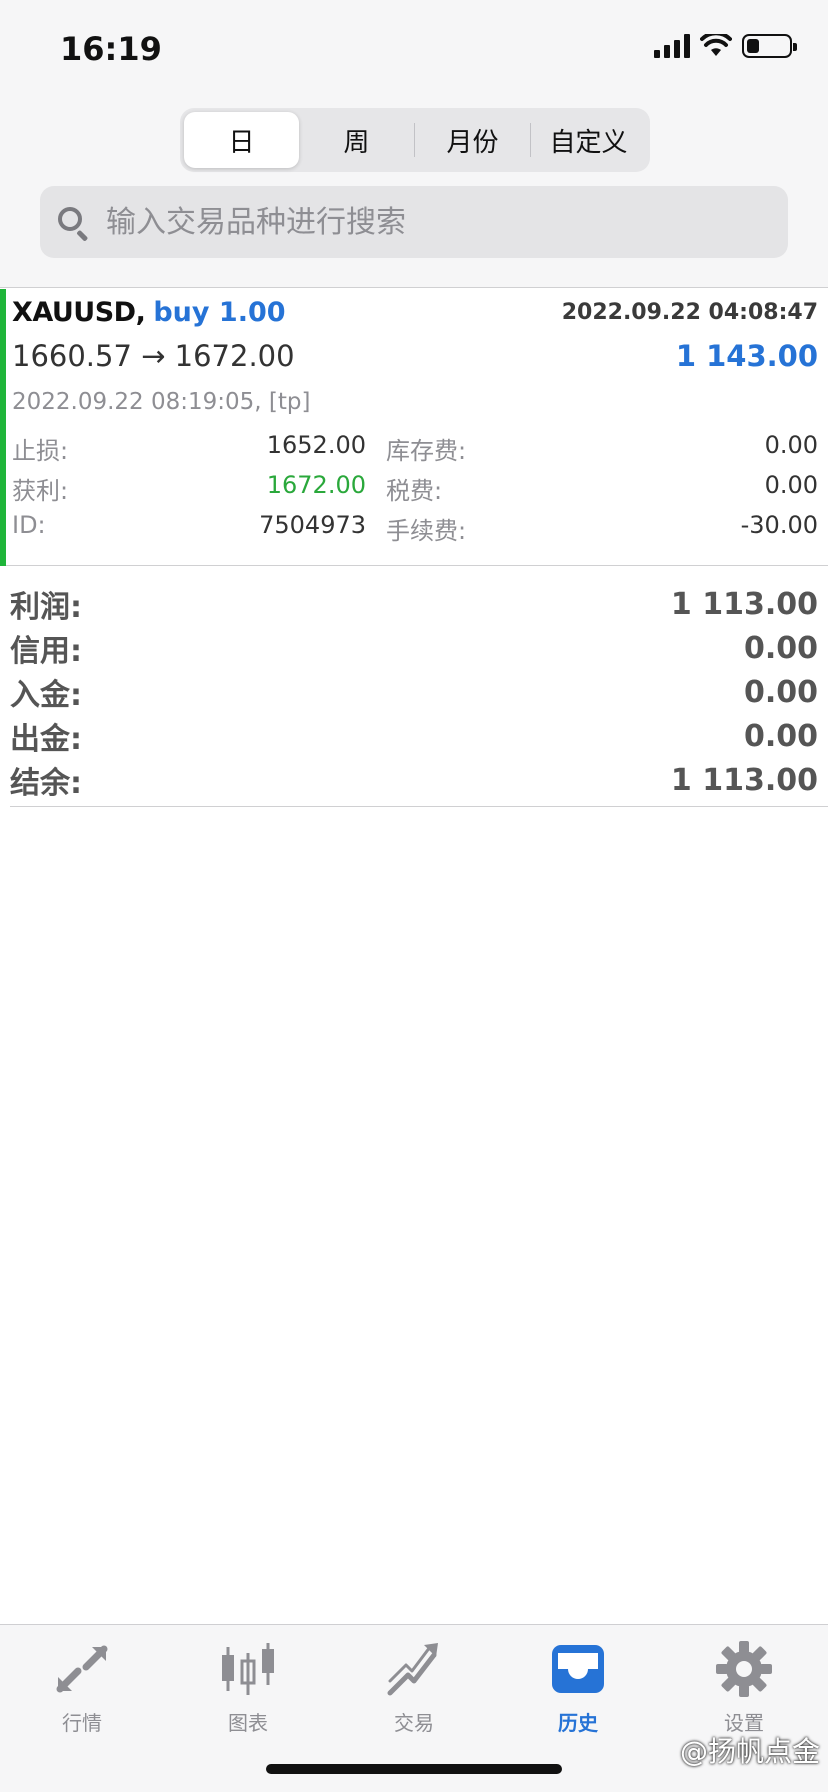 Image resolution: width=828 pixels, height=1792 pixels. I want to click on trade-close-row: 2022.09.22 08:19:05, [tp], so click(415, 402).